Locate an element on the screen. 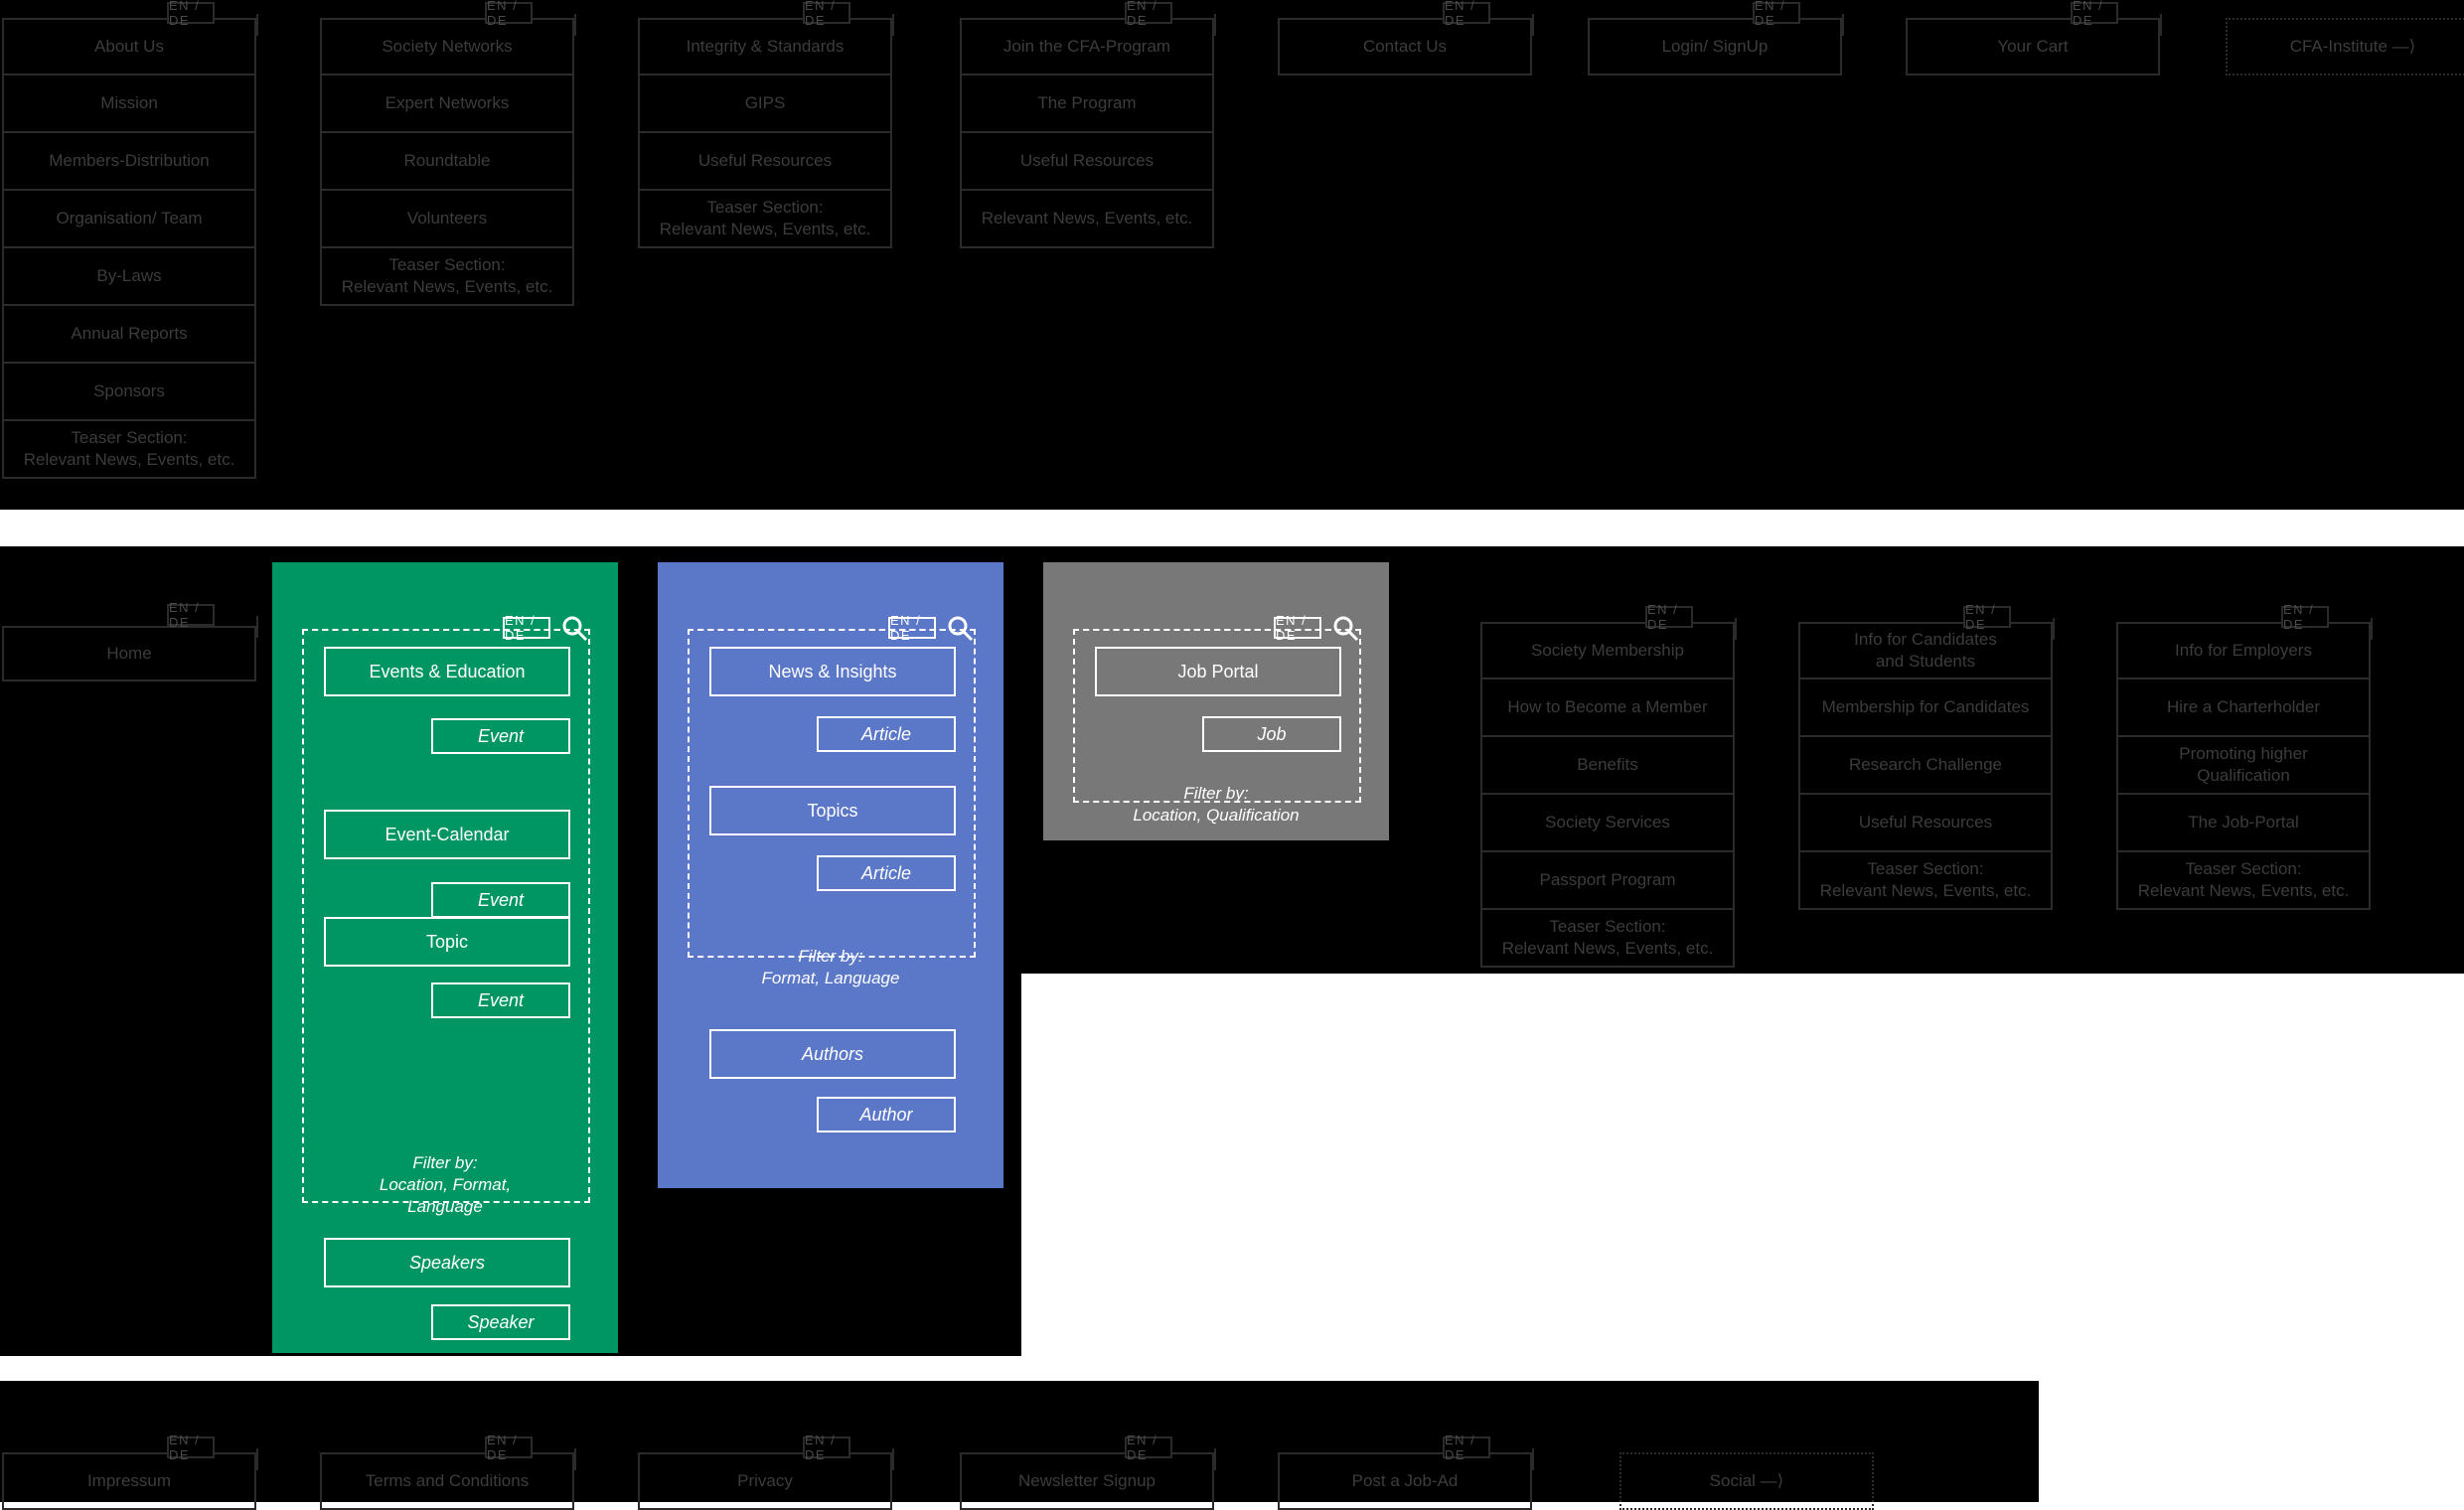 The image size is (2464, 1510). right-column-item: Society Services is located at coordinates (1608, 823).